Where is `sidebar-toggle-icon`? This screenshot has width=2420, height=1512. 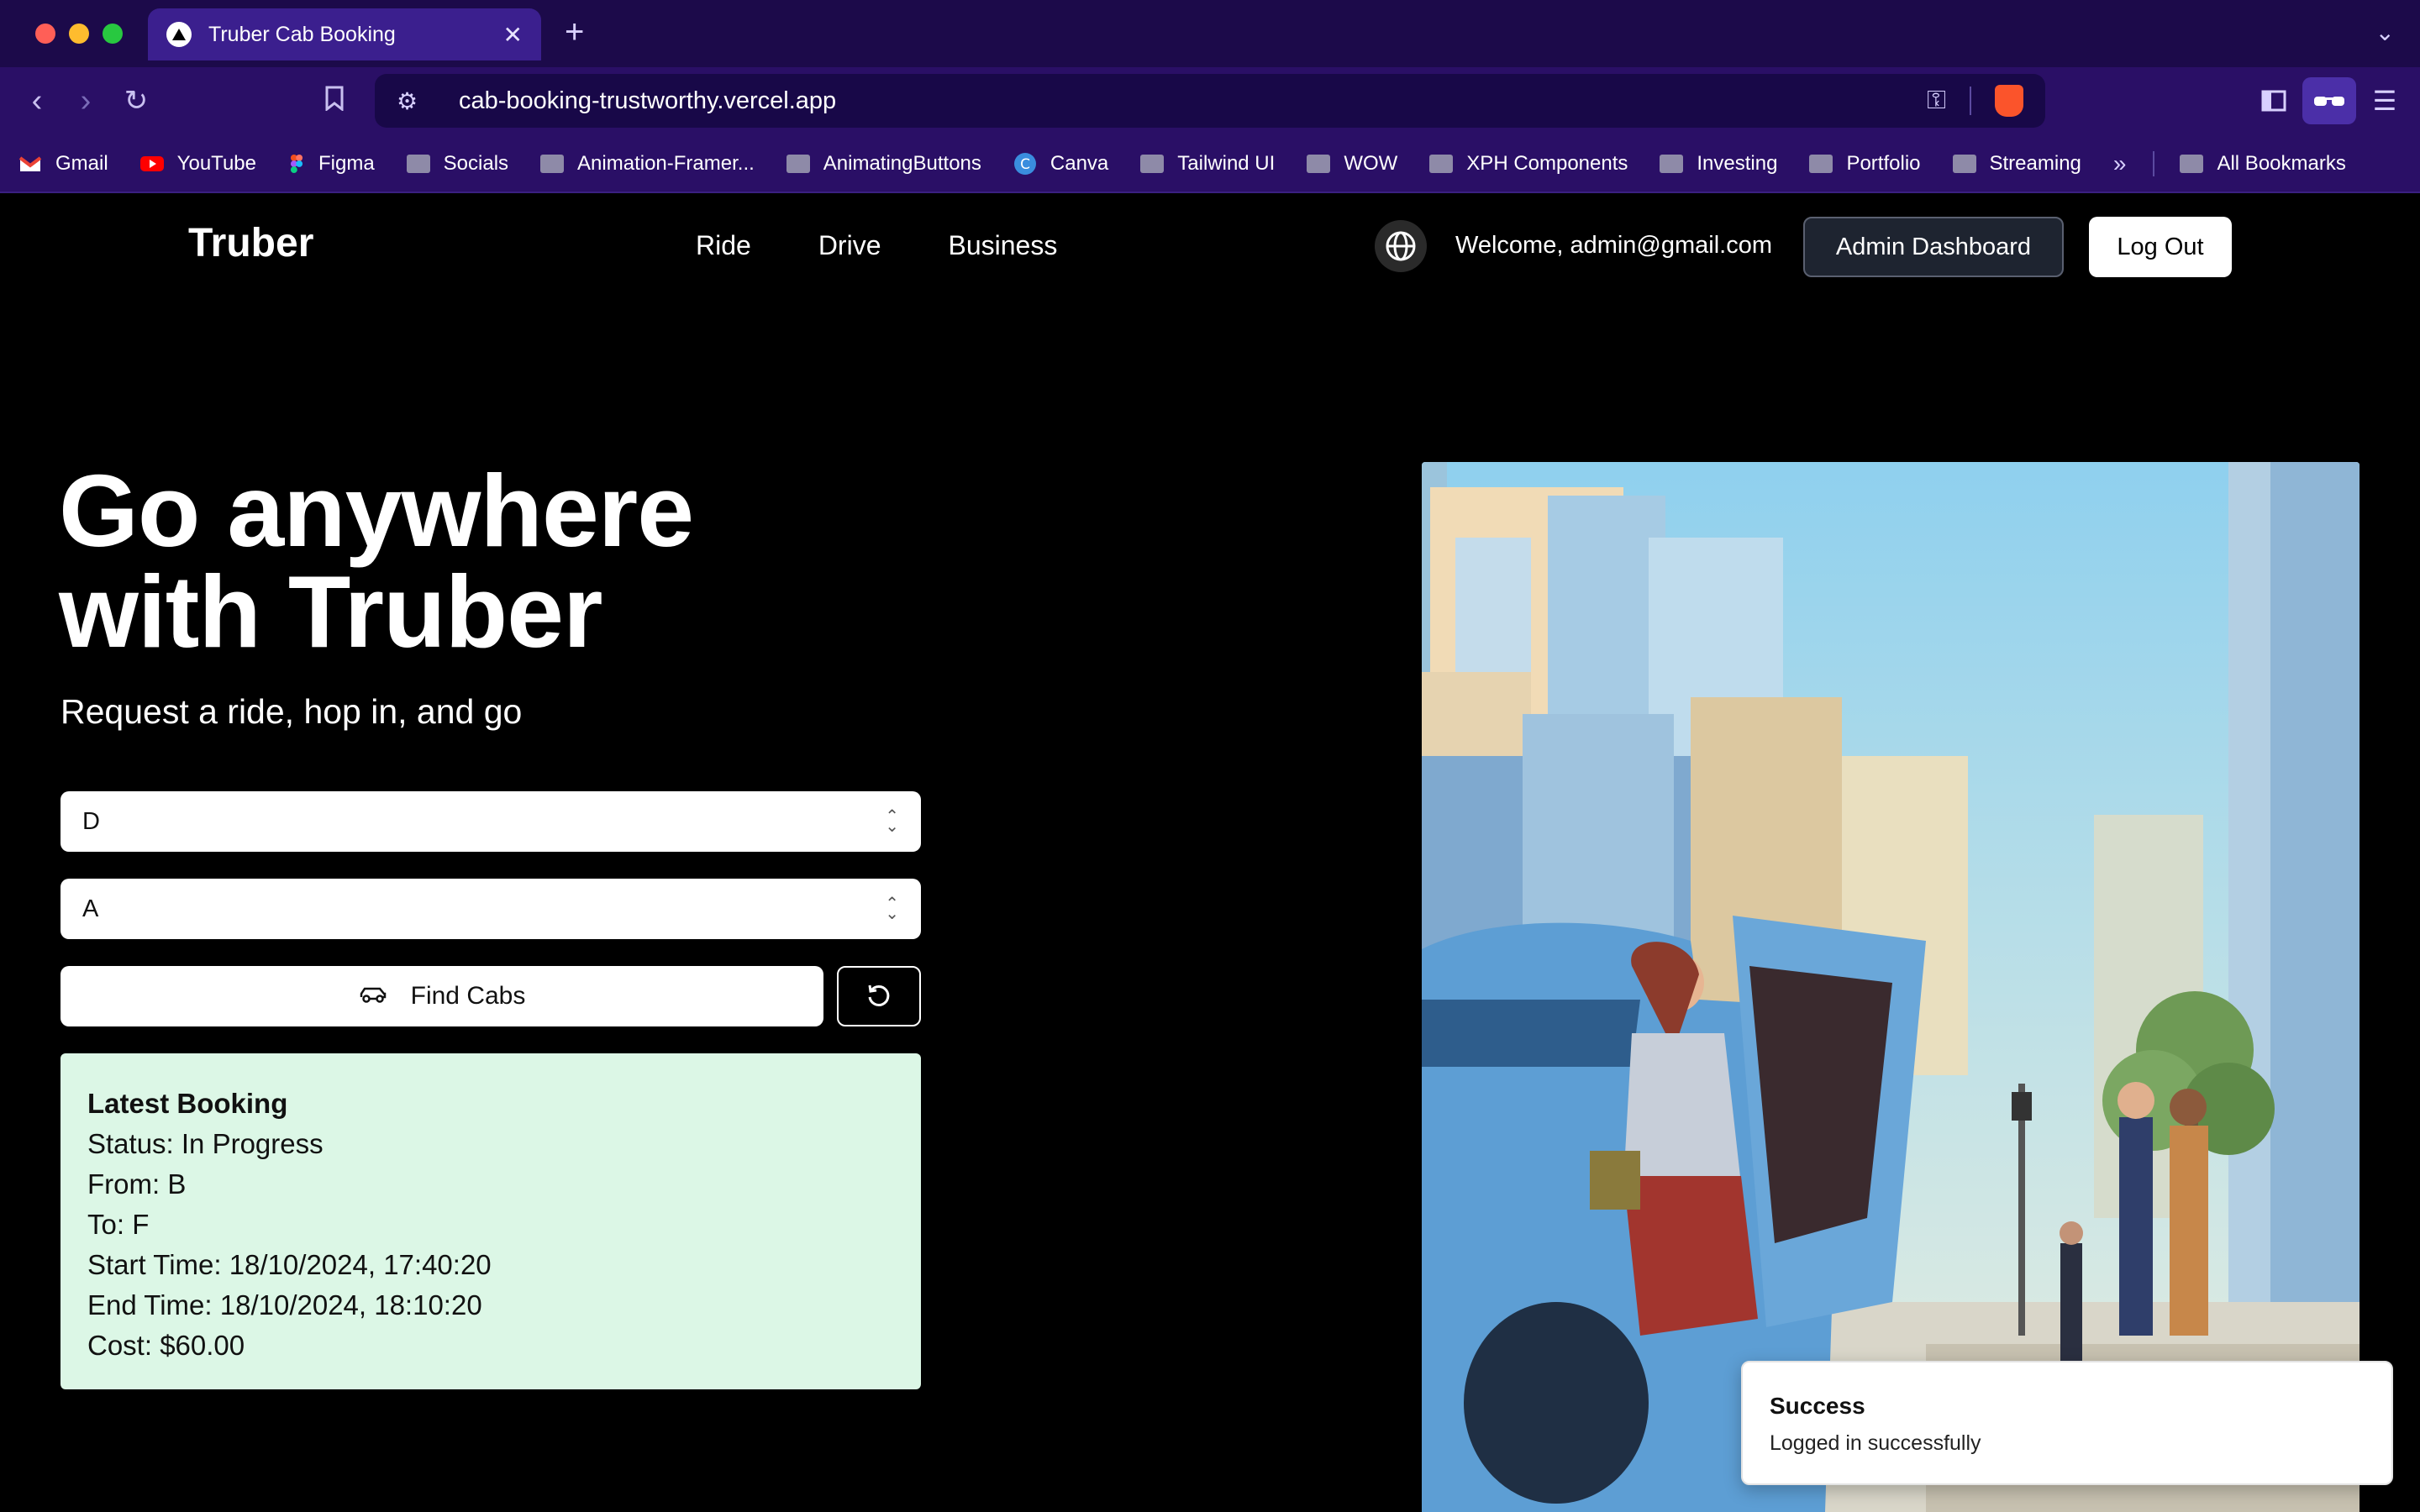 sidebar-toggle-icon is located at coordinates (2273, 100).